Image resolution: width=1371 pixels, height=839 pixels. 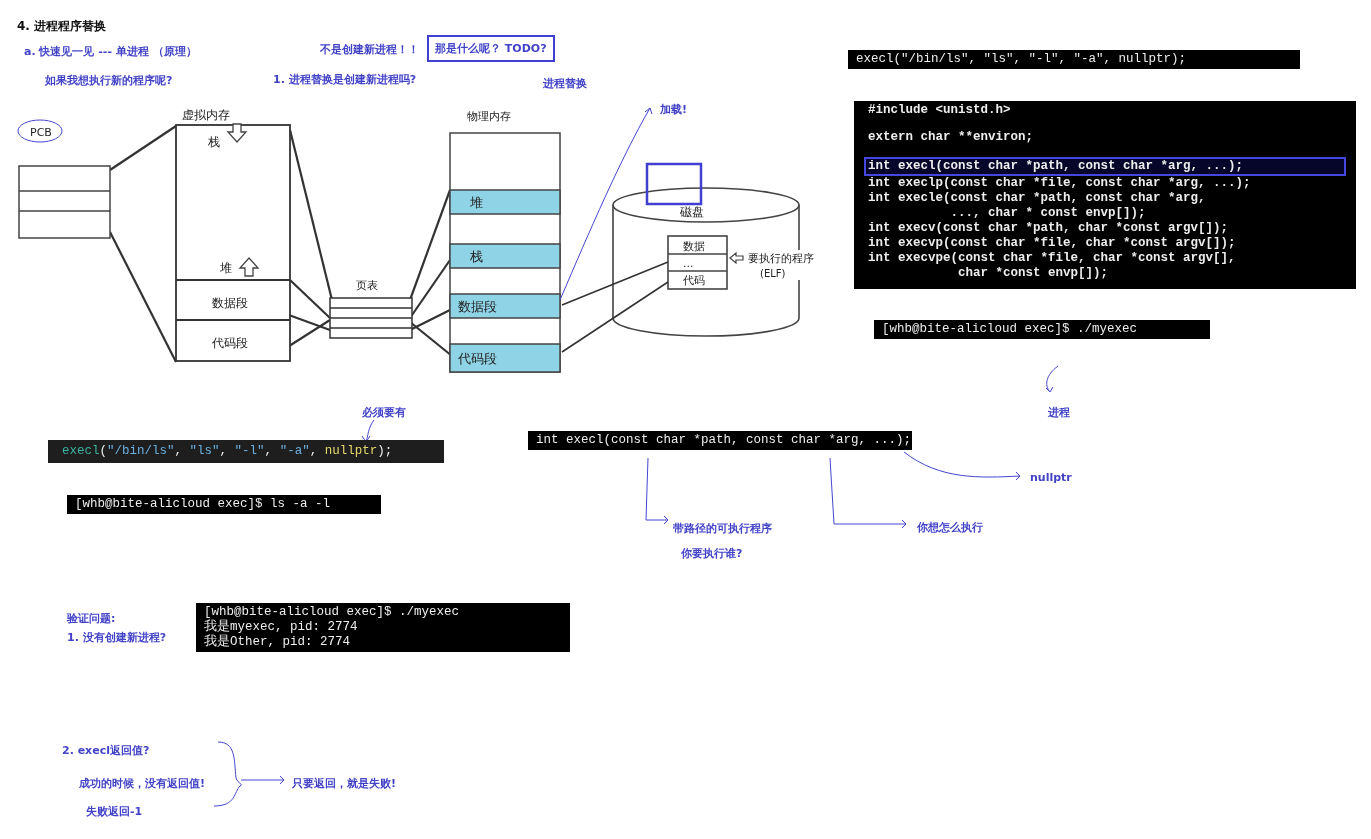 I want to click on code-line: int execvpe(const char *file, char *const argv[],, so click(x=1052, y=258).